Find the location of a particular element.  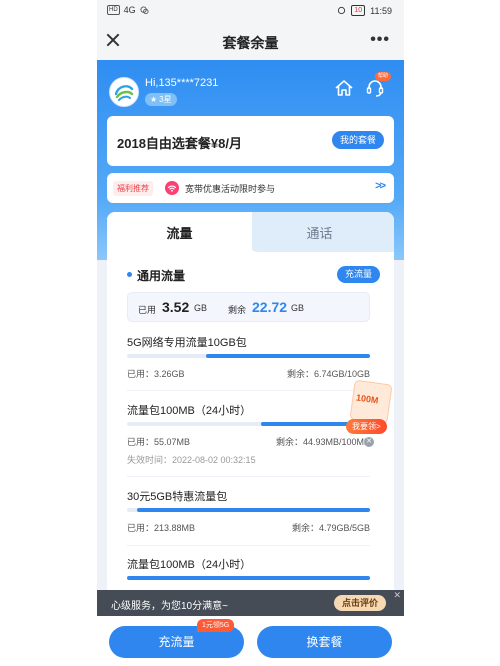

section-dot-icon is located at coordinates (129, 274).